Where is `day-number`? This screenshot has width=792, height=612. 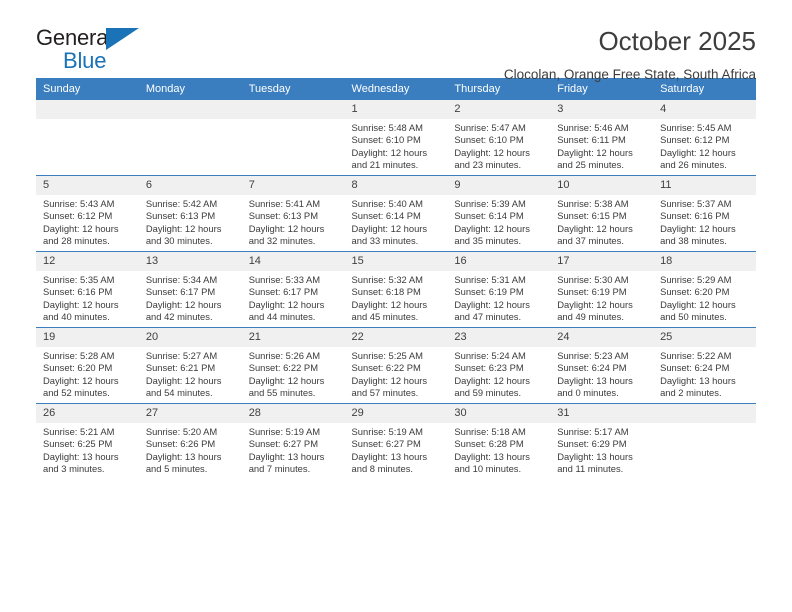
day-number is located at coordinates (190, 109).